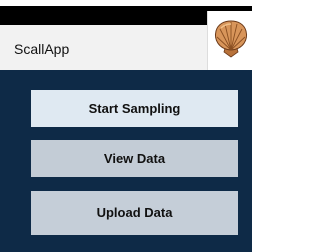 The width and height of the screenshot is (320, 252). I want to click on scallop-shell-icon, so click(231, 39).